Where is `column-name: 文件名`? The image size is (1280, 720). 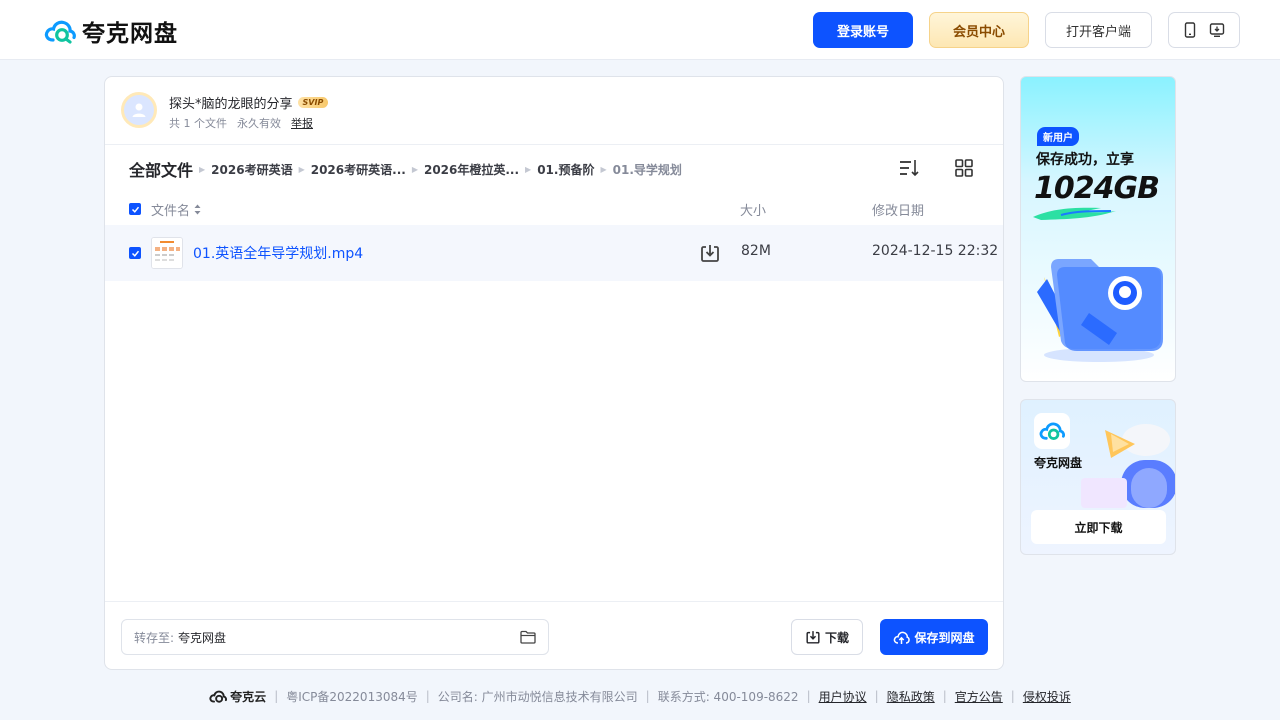
column-name: 文件名 is located at coordinates (176, 209).